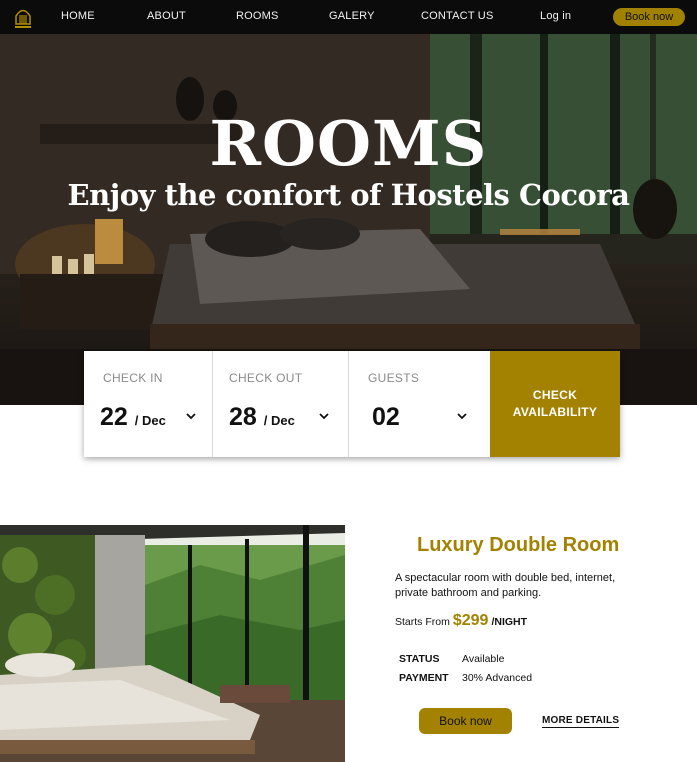 Image resolution: width=697 pixels, height=762 pixels. What do you see at coordinates (422, 622) in the screenshot?
I see `price-prefix: Starts From` at bounding box center [422, 622].